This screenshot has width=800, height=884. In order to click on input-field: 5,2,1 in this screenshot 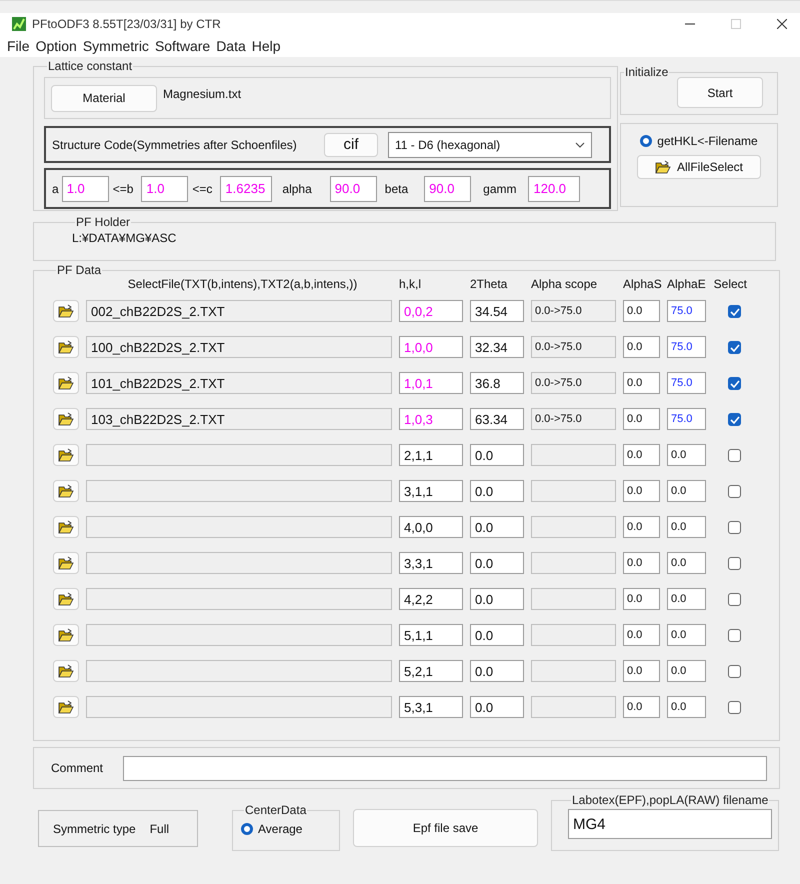, I will do `click(431, 671)`.